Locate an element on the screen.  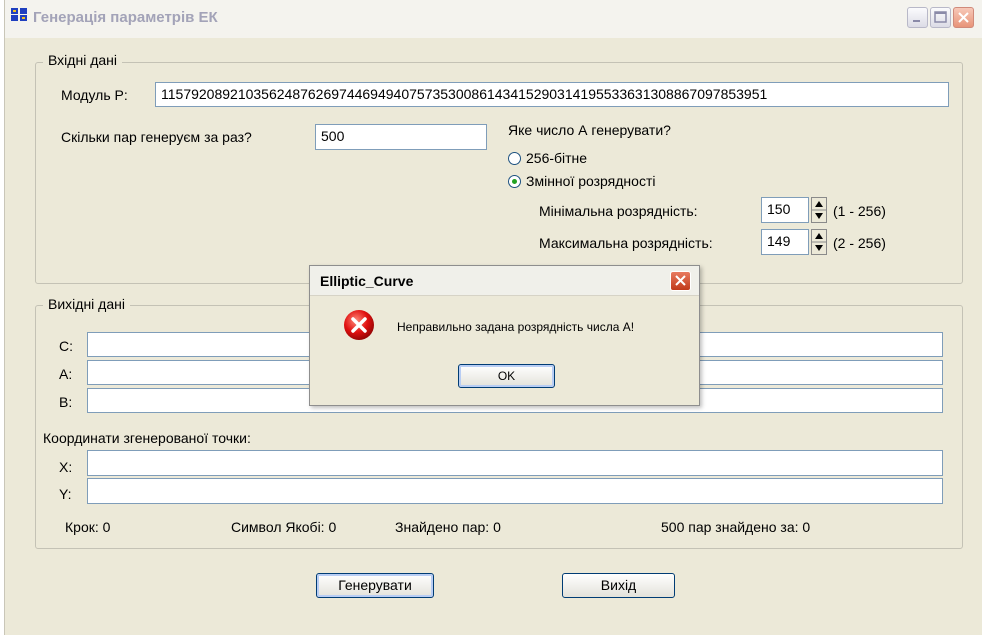
max-bits-range: (2 - 256) is located at coordinates (859, 243).